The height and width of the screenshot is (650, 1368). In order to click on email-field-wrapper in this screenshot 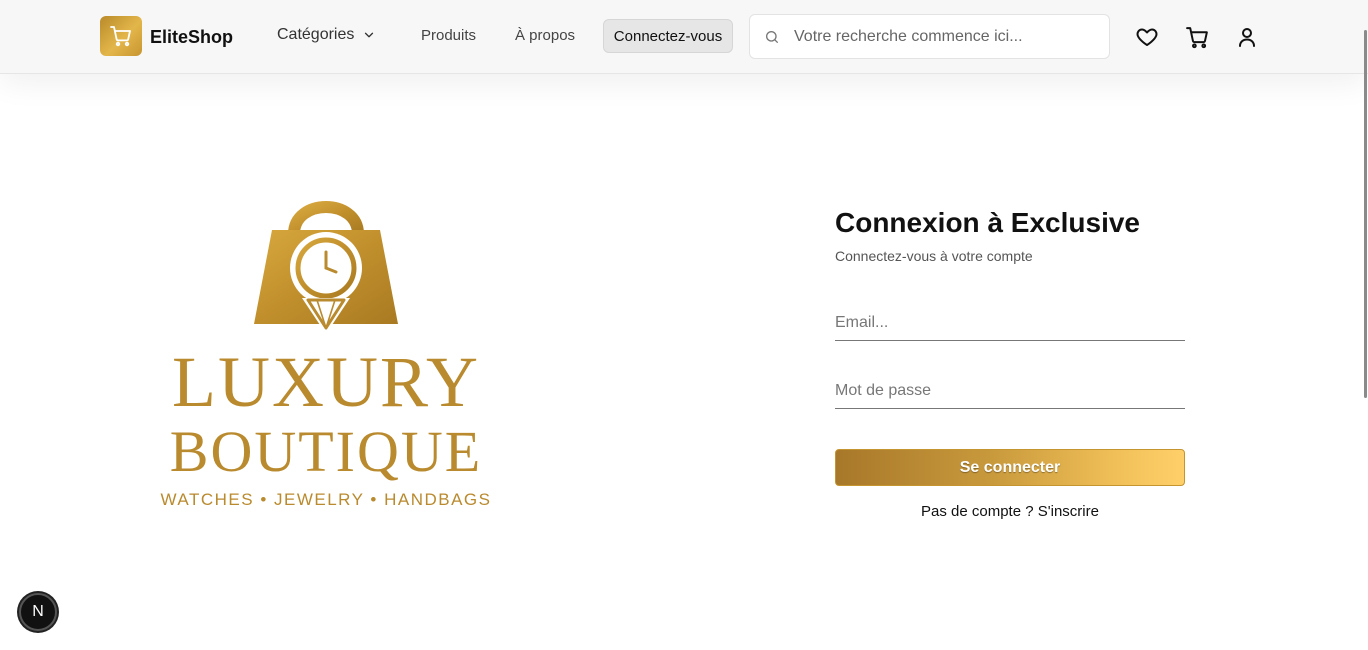, I will do `click(1010, 323)`.